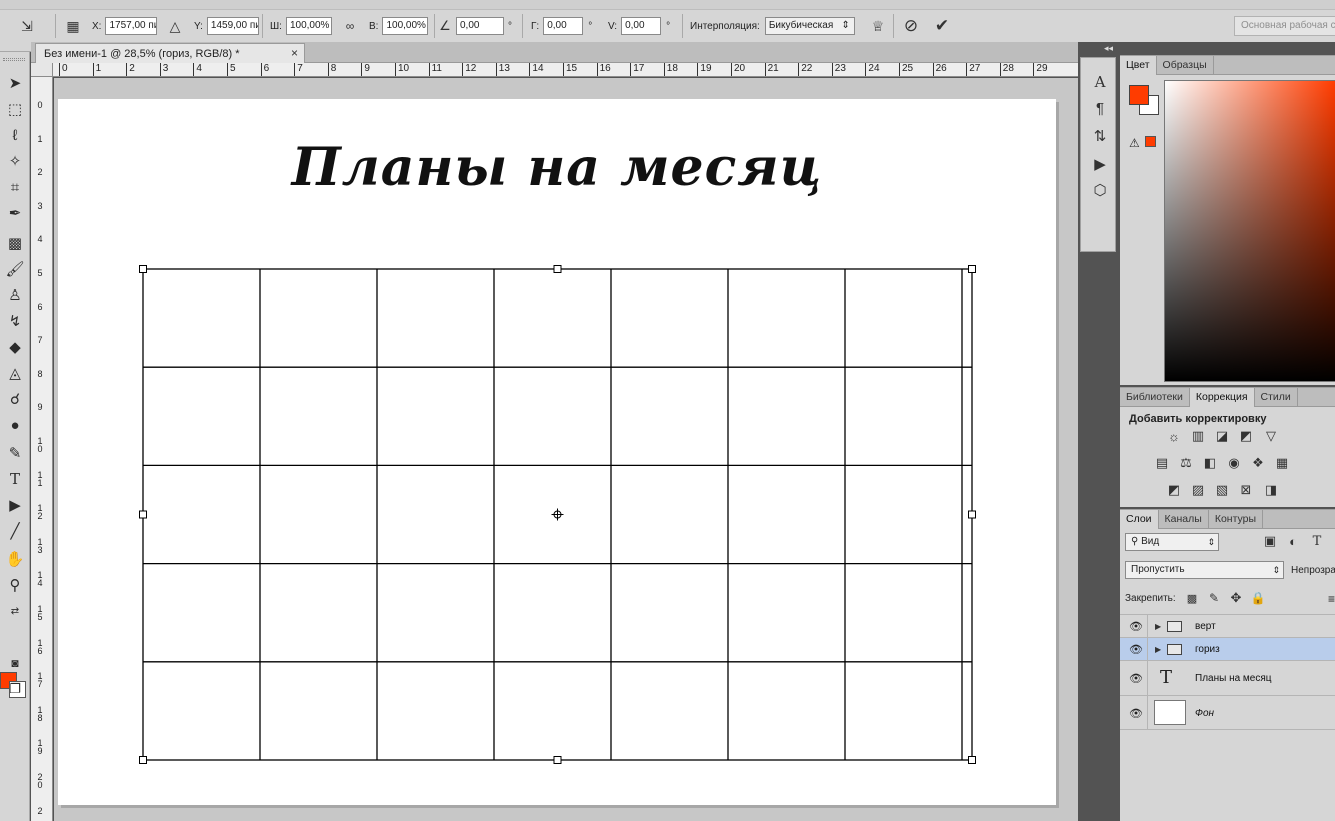 The image size is (1335, 821). I want to click on blend-mode-select: Пропустить ⇕, so click(1204, 570).